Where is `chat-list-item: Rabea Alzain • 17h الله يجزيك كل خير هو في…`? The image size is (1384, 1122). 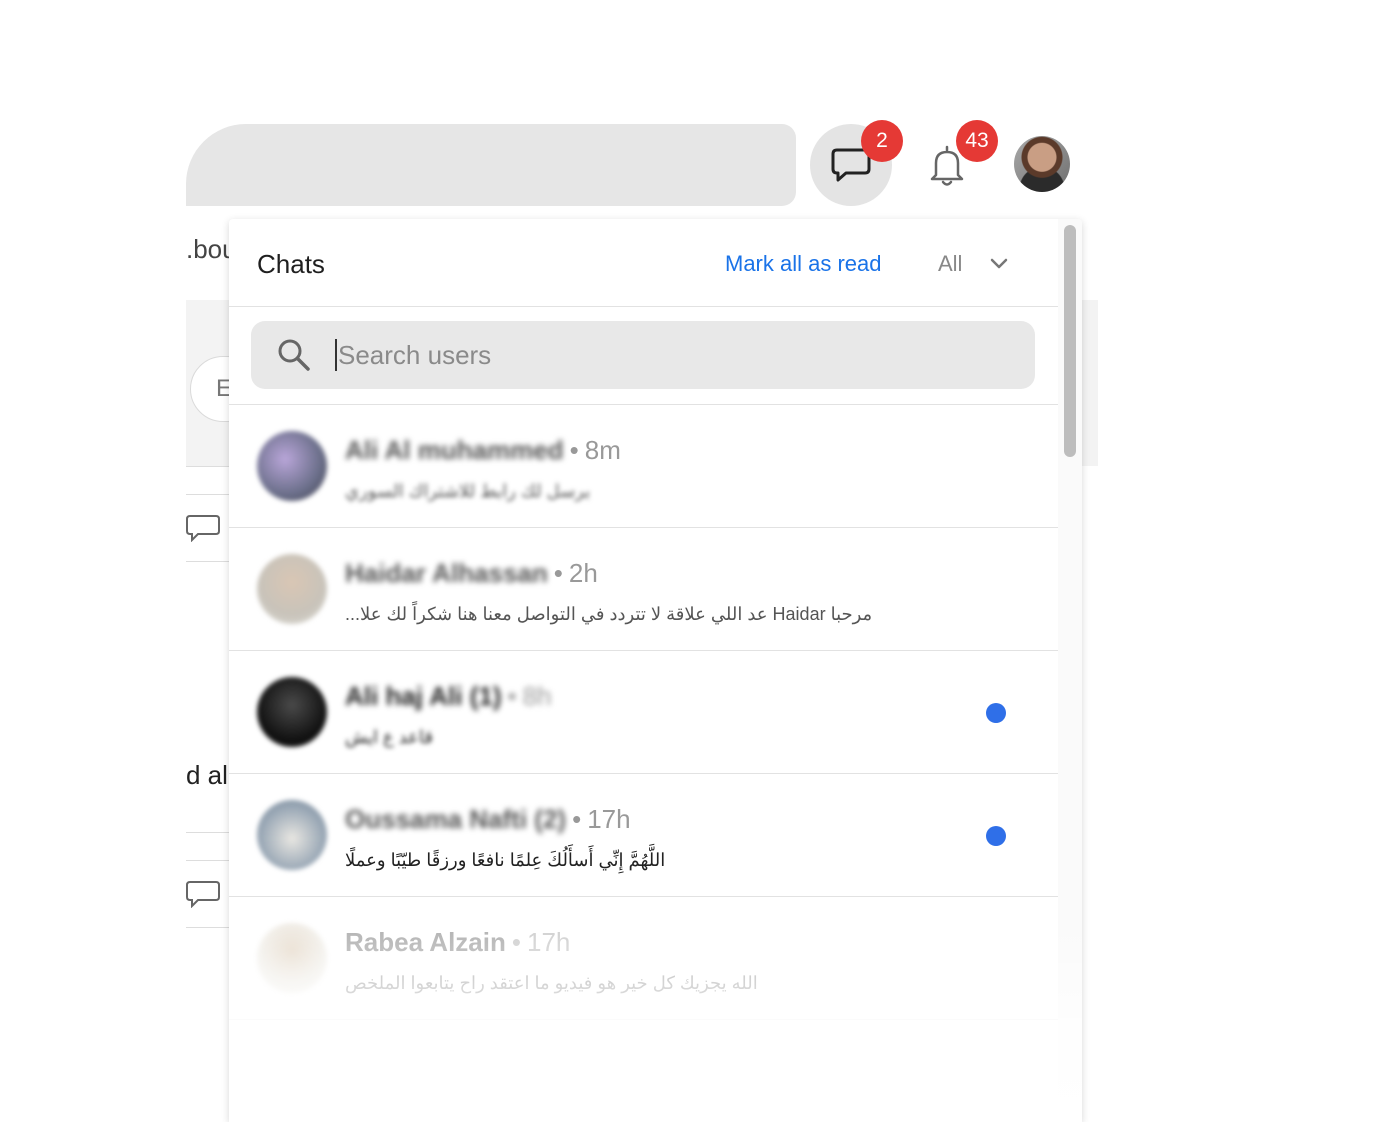 chat-list-item: Rabea Alzain • 17h الله يجزيك كل خير هو في… is located at coordinates (643, 958).